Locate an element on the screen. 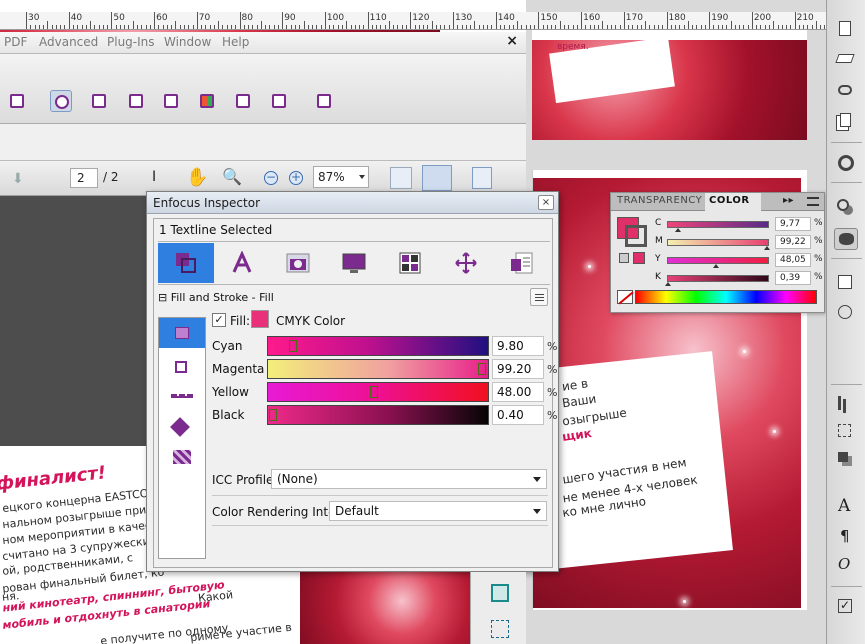  layers-panel-icon is located at coordinates (846, 59).